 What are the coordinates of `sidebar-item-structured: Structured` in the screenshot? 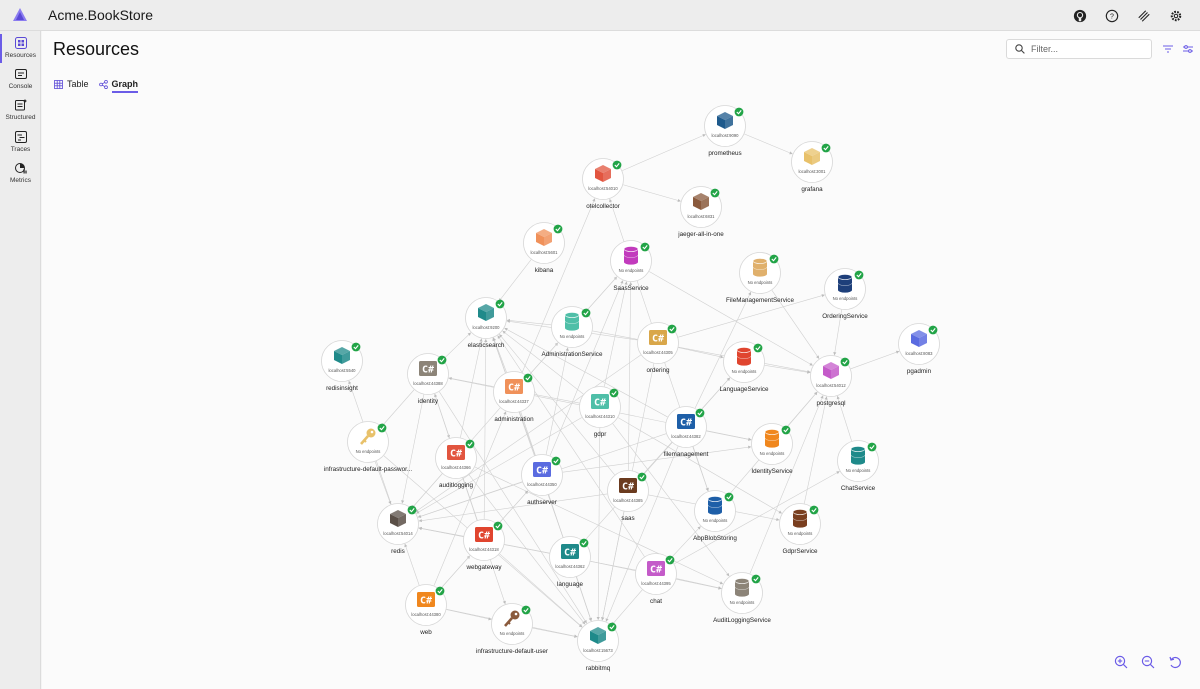 It's located at (20, 111).